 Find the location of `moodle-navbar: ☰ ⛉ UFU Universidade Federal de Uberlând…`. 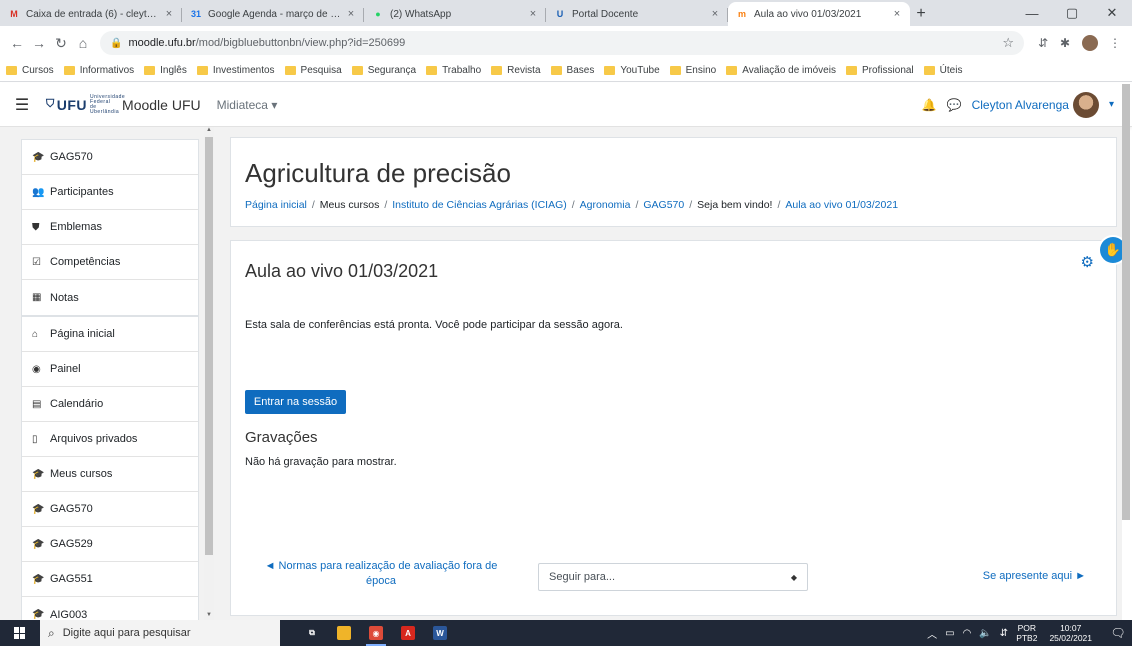

moodle-navbar: ☰ ⛉ UFU Universidade Federal de Uberlând… is located at coordinates (566, 105).